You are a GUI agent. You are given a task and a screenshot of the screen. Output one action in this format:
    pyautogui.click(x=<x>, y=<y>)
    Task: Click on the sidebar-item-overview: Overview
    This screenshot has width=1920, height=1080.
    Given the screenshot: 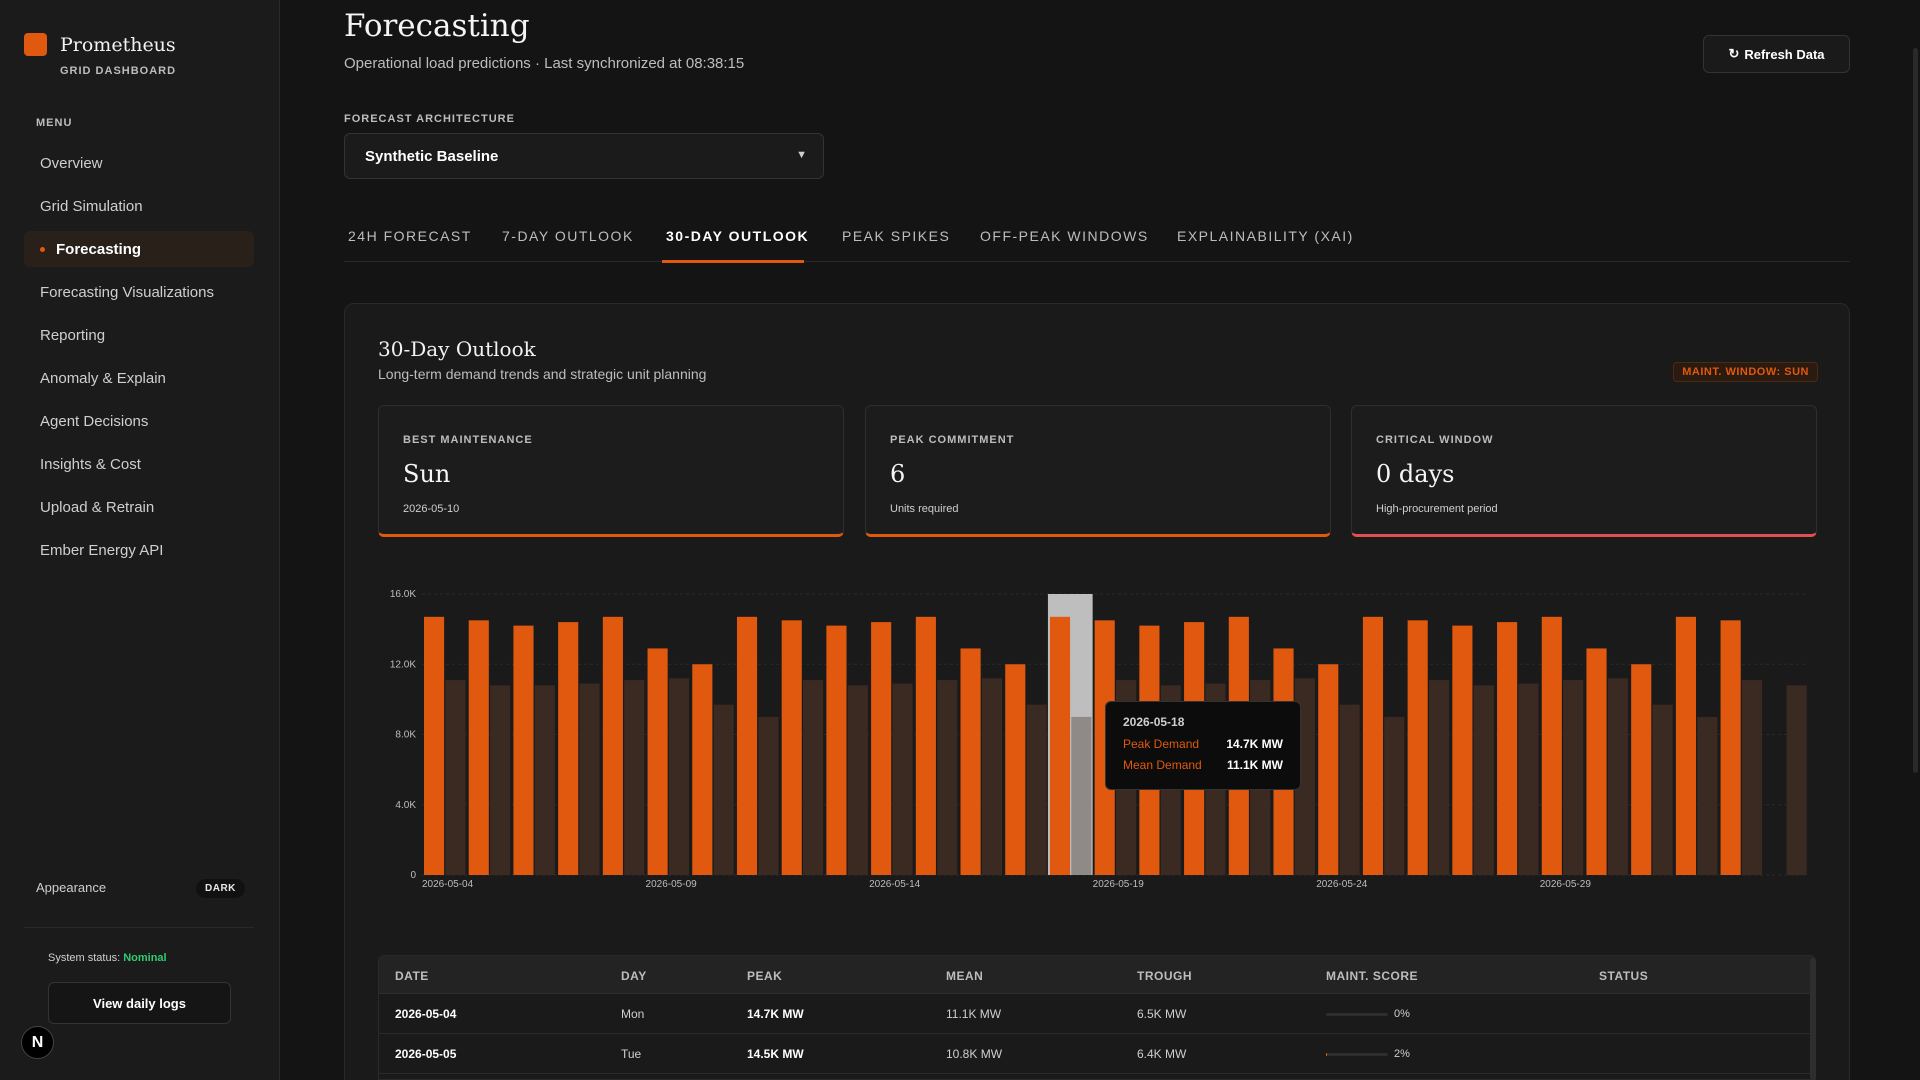 What is the action you would take?
    pyautogui.click(x=139, y=163)
    